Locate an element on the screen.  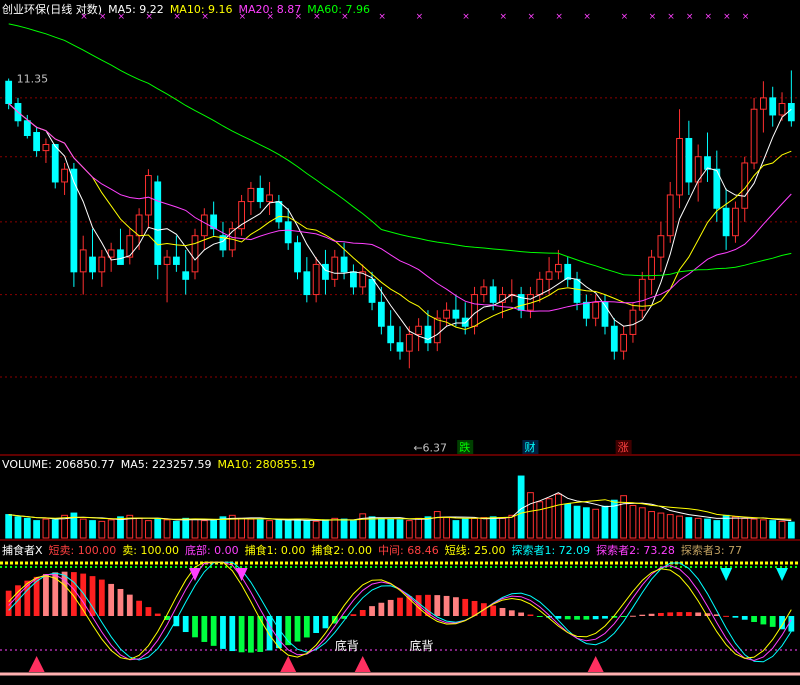
ma-legend-item-0: MA5: 9.22 is located at coordinates (136, 9).